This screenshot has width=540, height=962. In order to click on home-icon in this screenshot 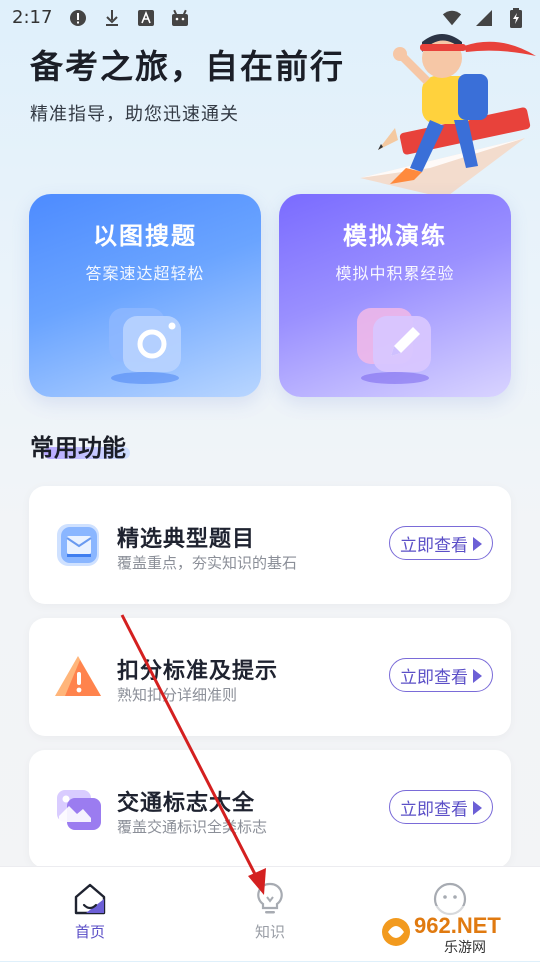, I will do `click(90, 899)`.